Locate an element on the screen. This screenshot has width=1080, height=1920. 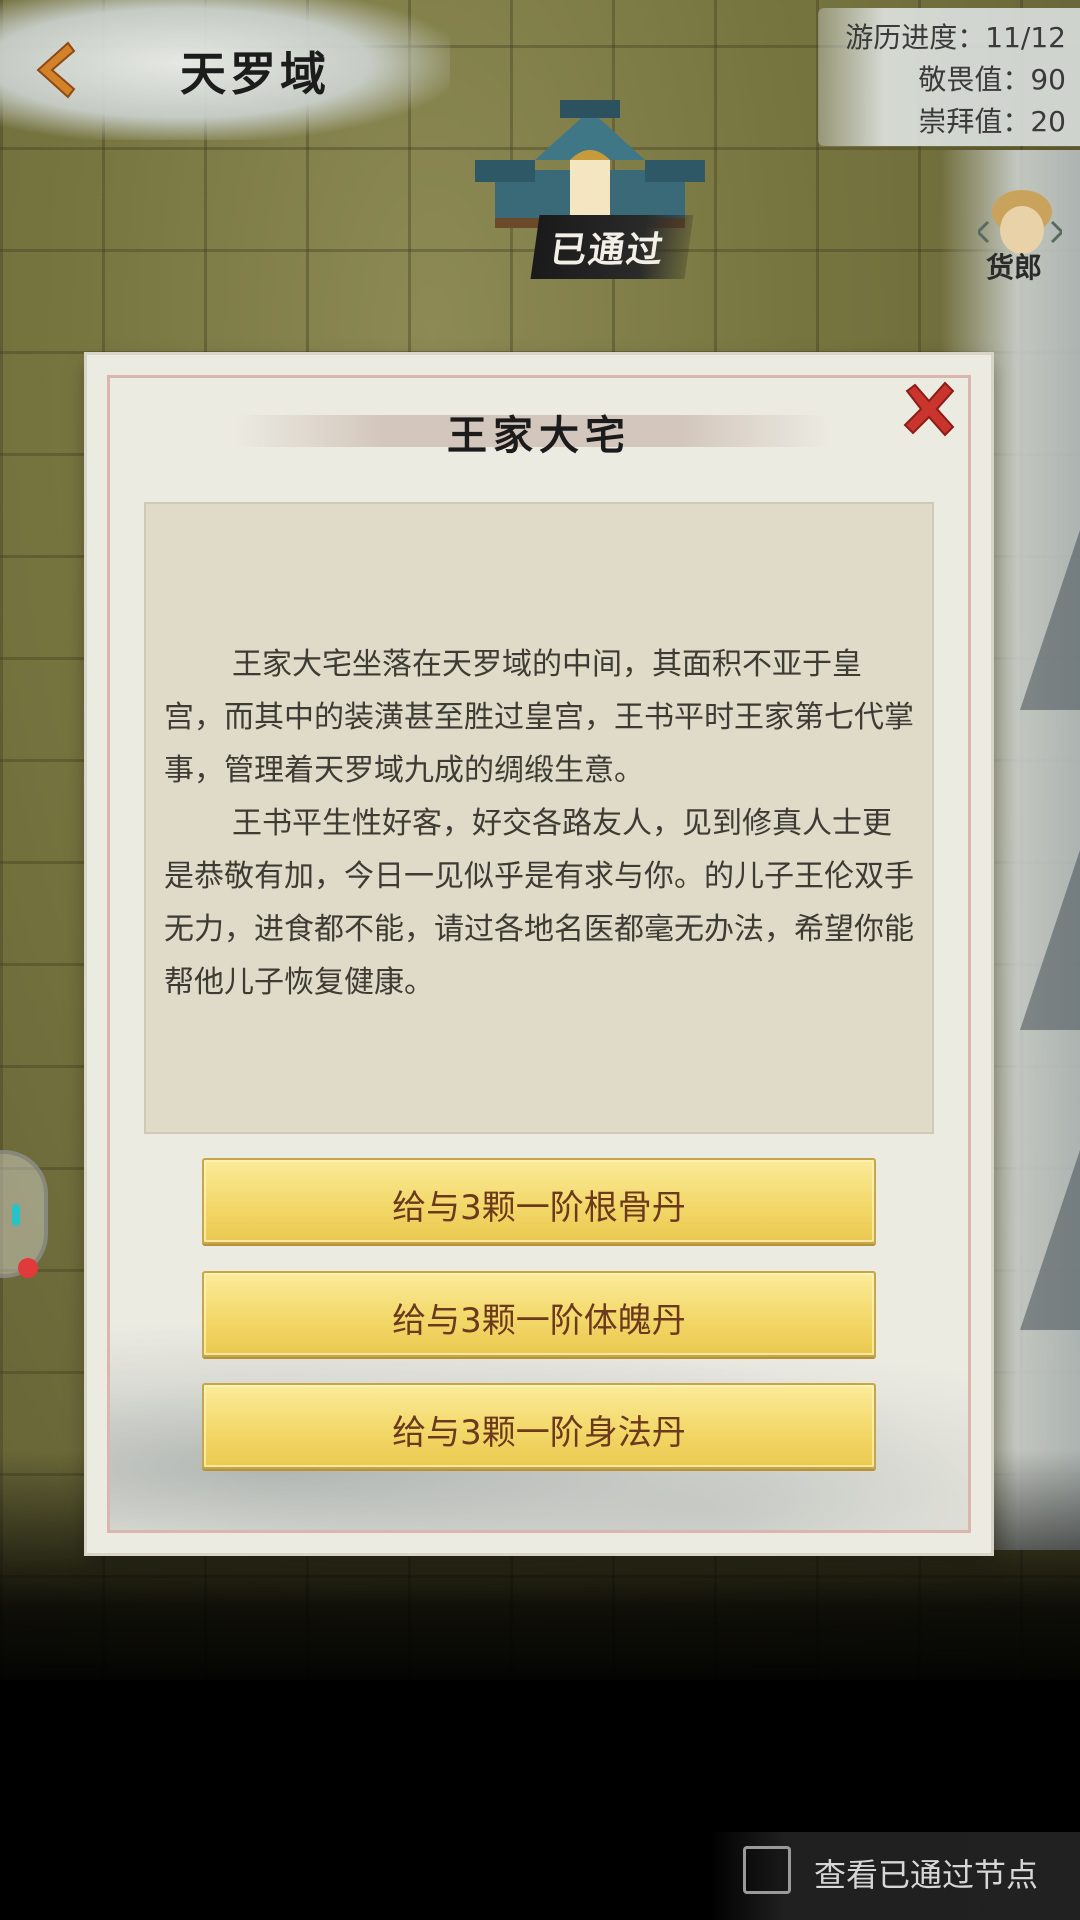
close-button is located at coordinates (929, 409).